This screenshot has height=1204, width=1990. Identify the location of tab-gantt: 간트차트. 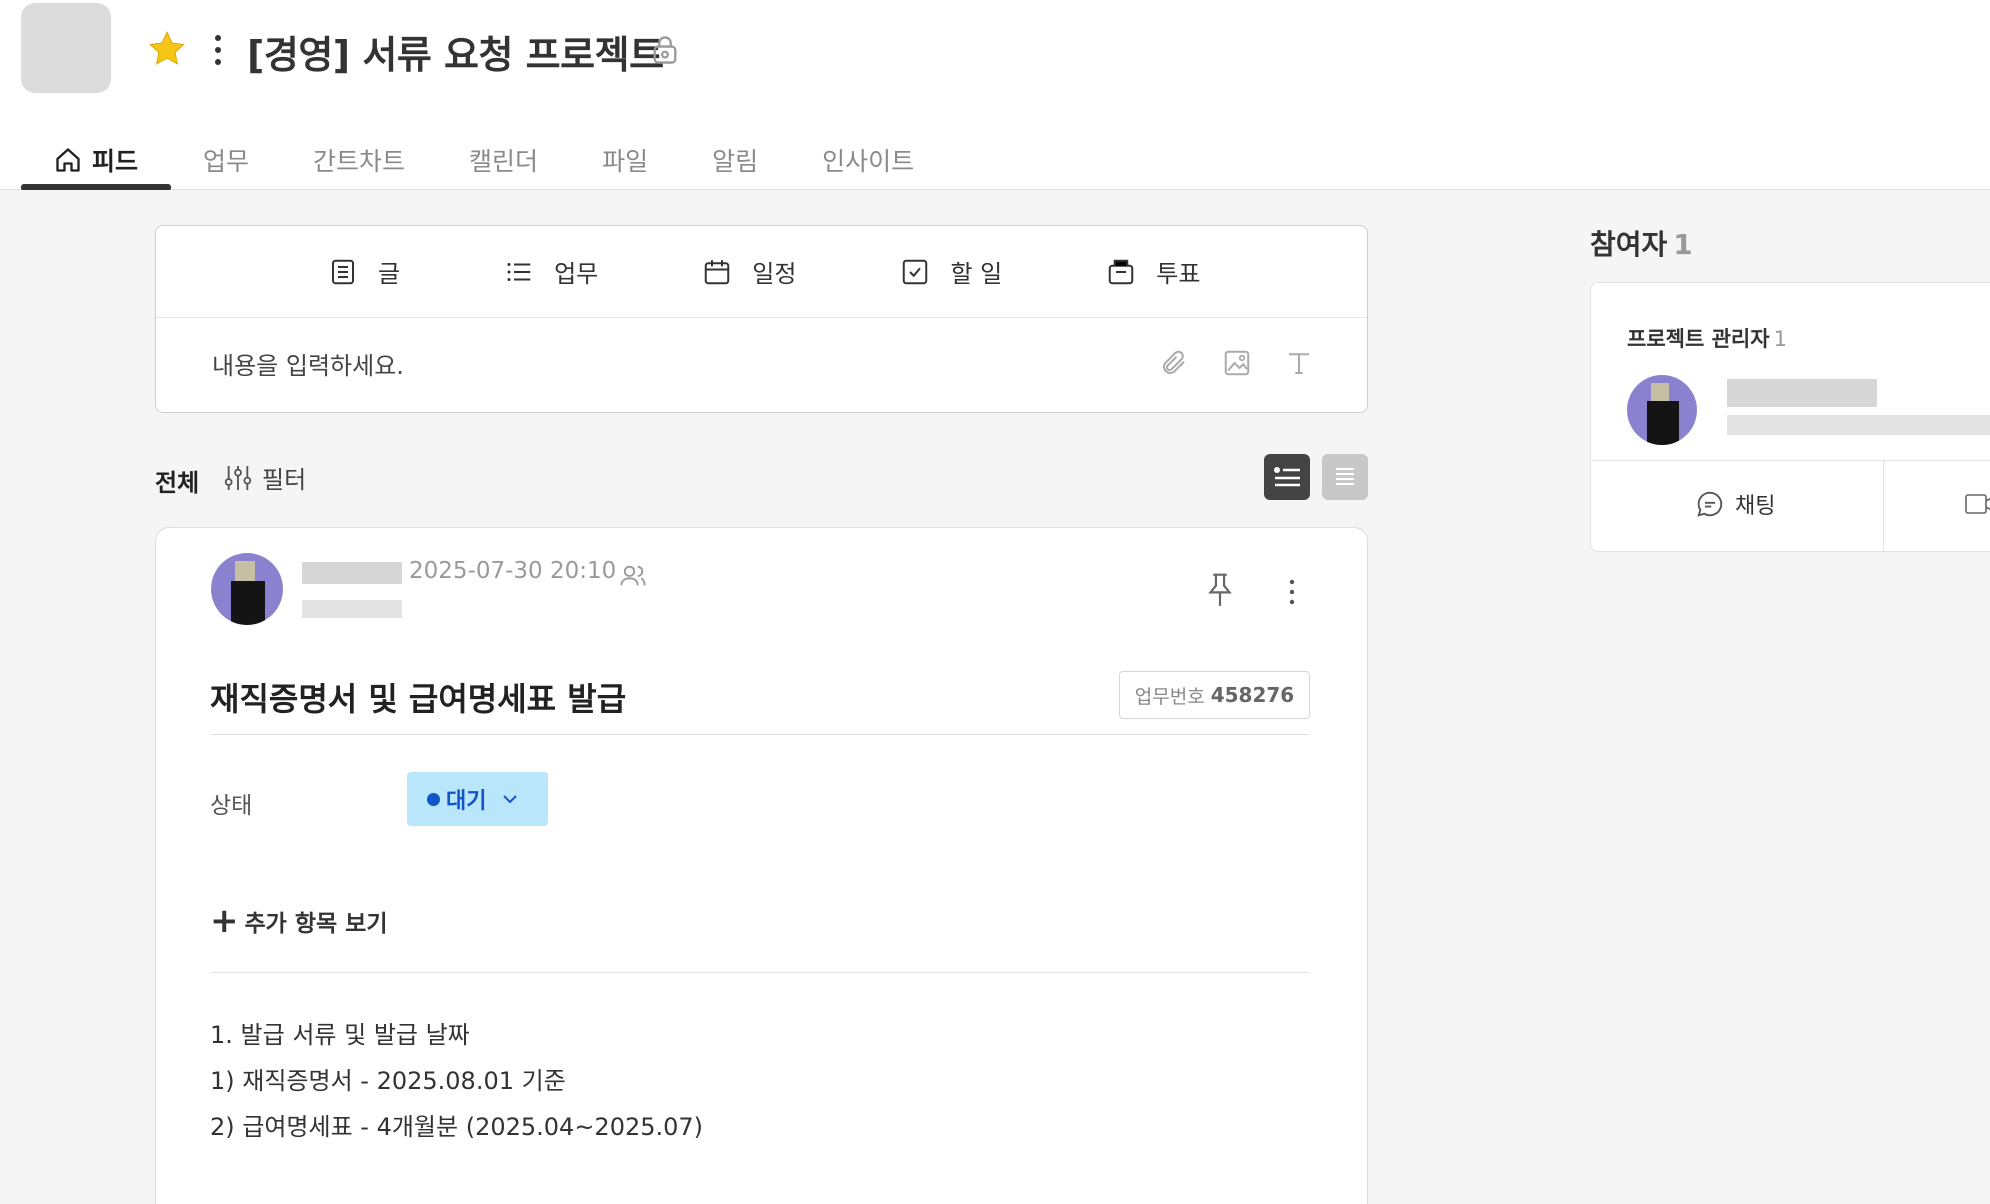
(359, 160).